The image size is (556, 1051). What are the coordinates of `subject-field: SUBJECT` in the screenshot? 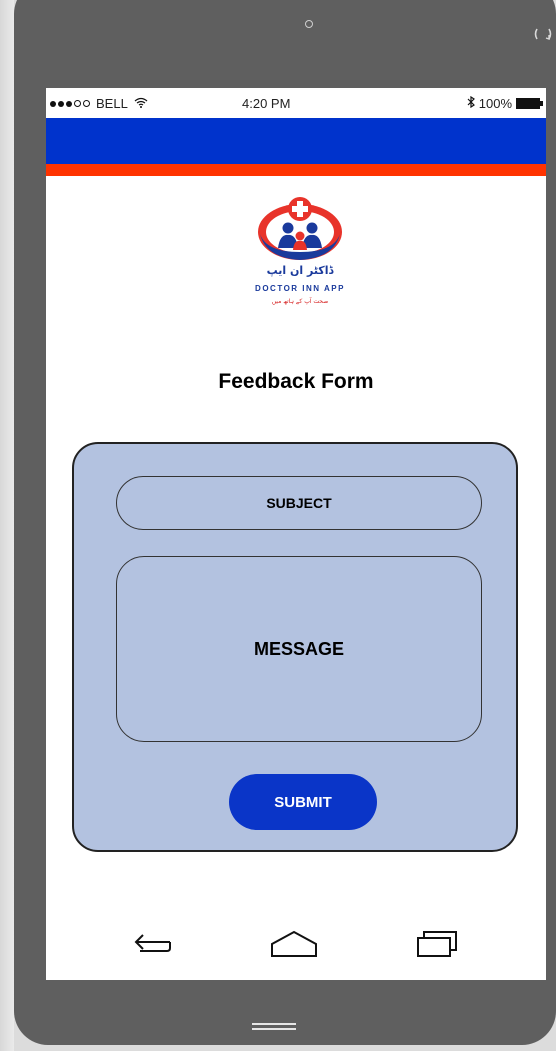 It's located at (299, 503).